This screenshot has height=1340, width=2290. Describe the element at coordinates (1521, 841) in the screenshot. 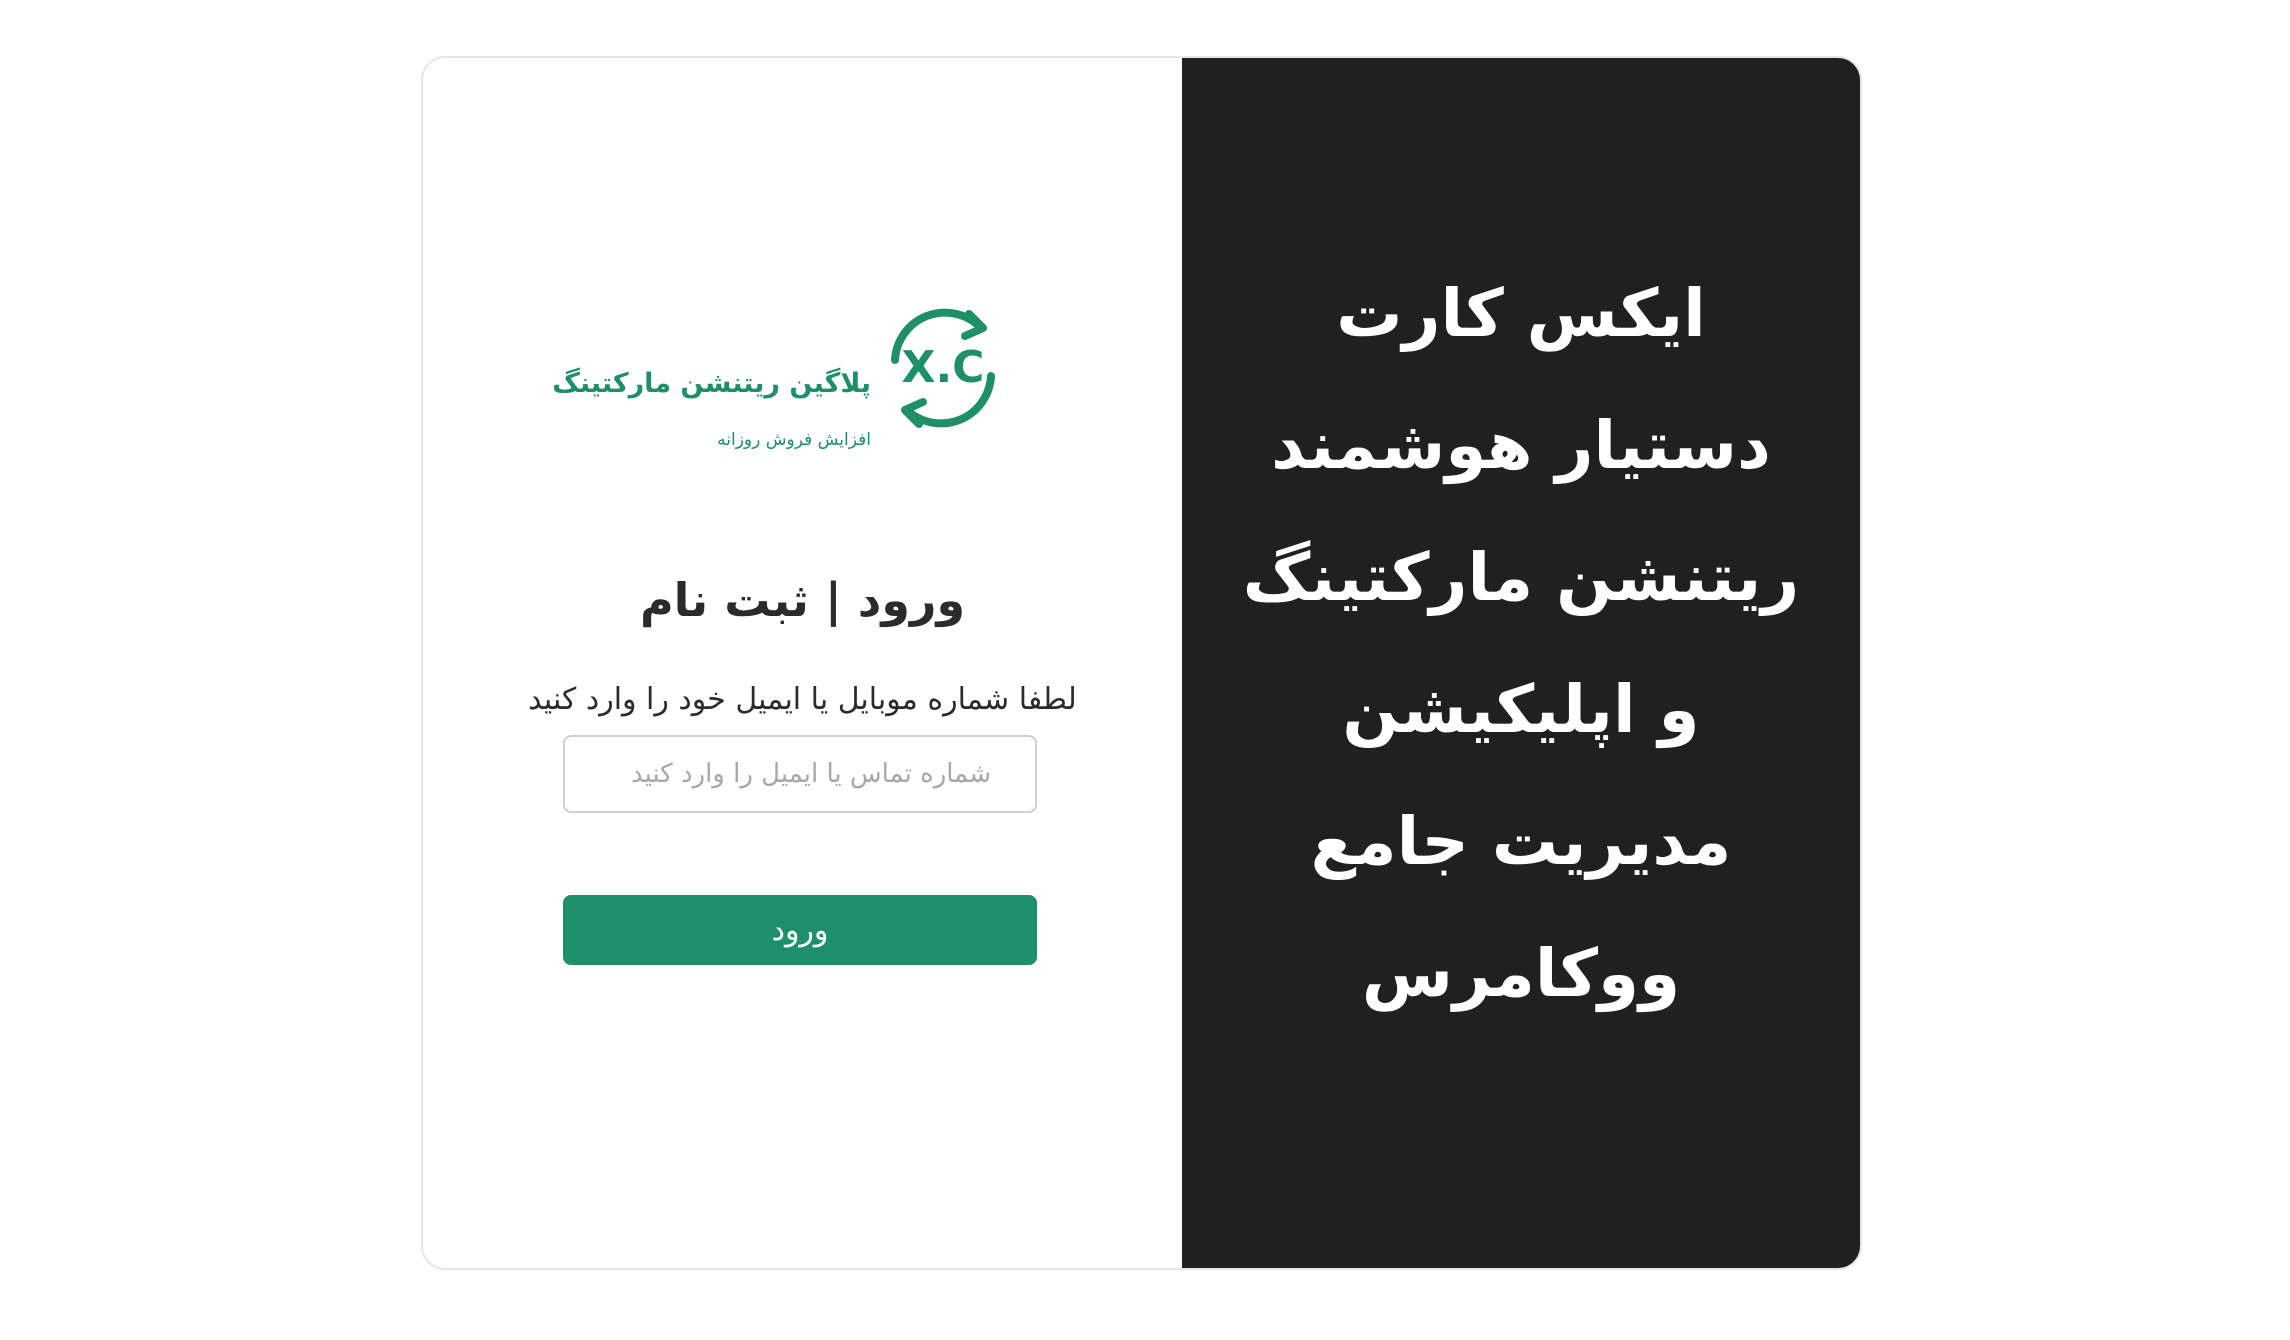

I see `promo-line: مدیریت جامع` at that location.